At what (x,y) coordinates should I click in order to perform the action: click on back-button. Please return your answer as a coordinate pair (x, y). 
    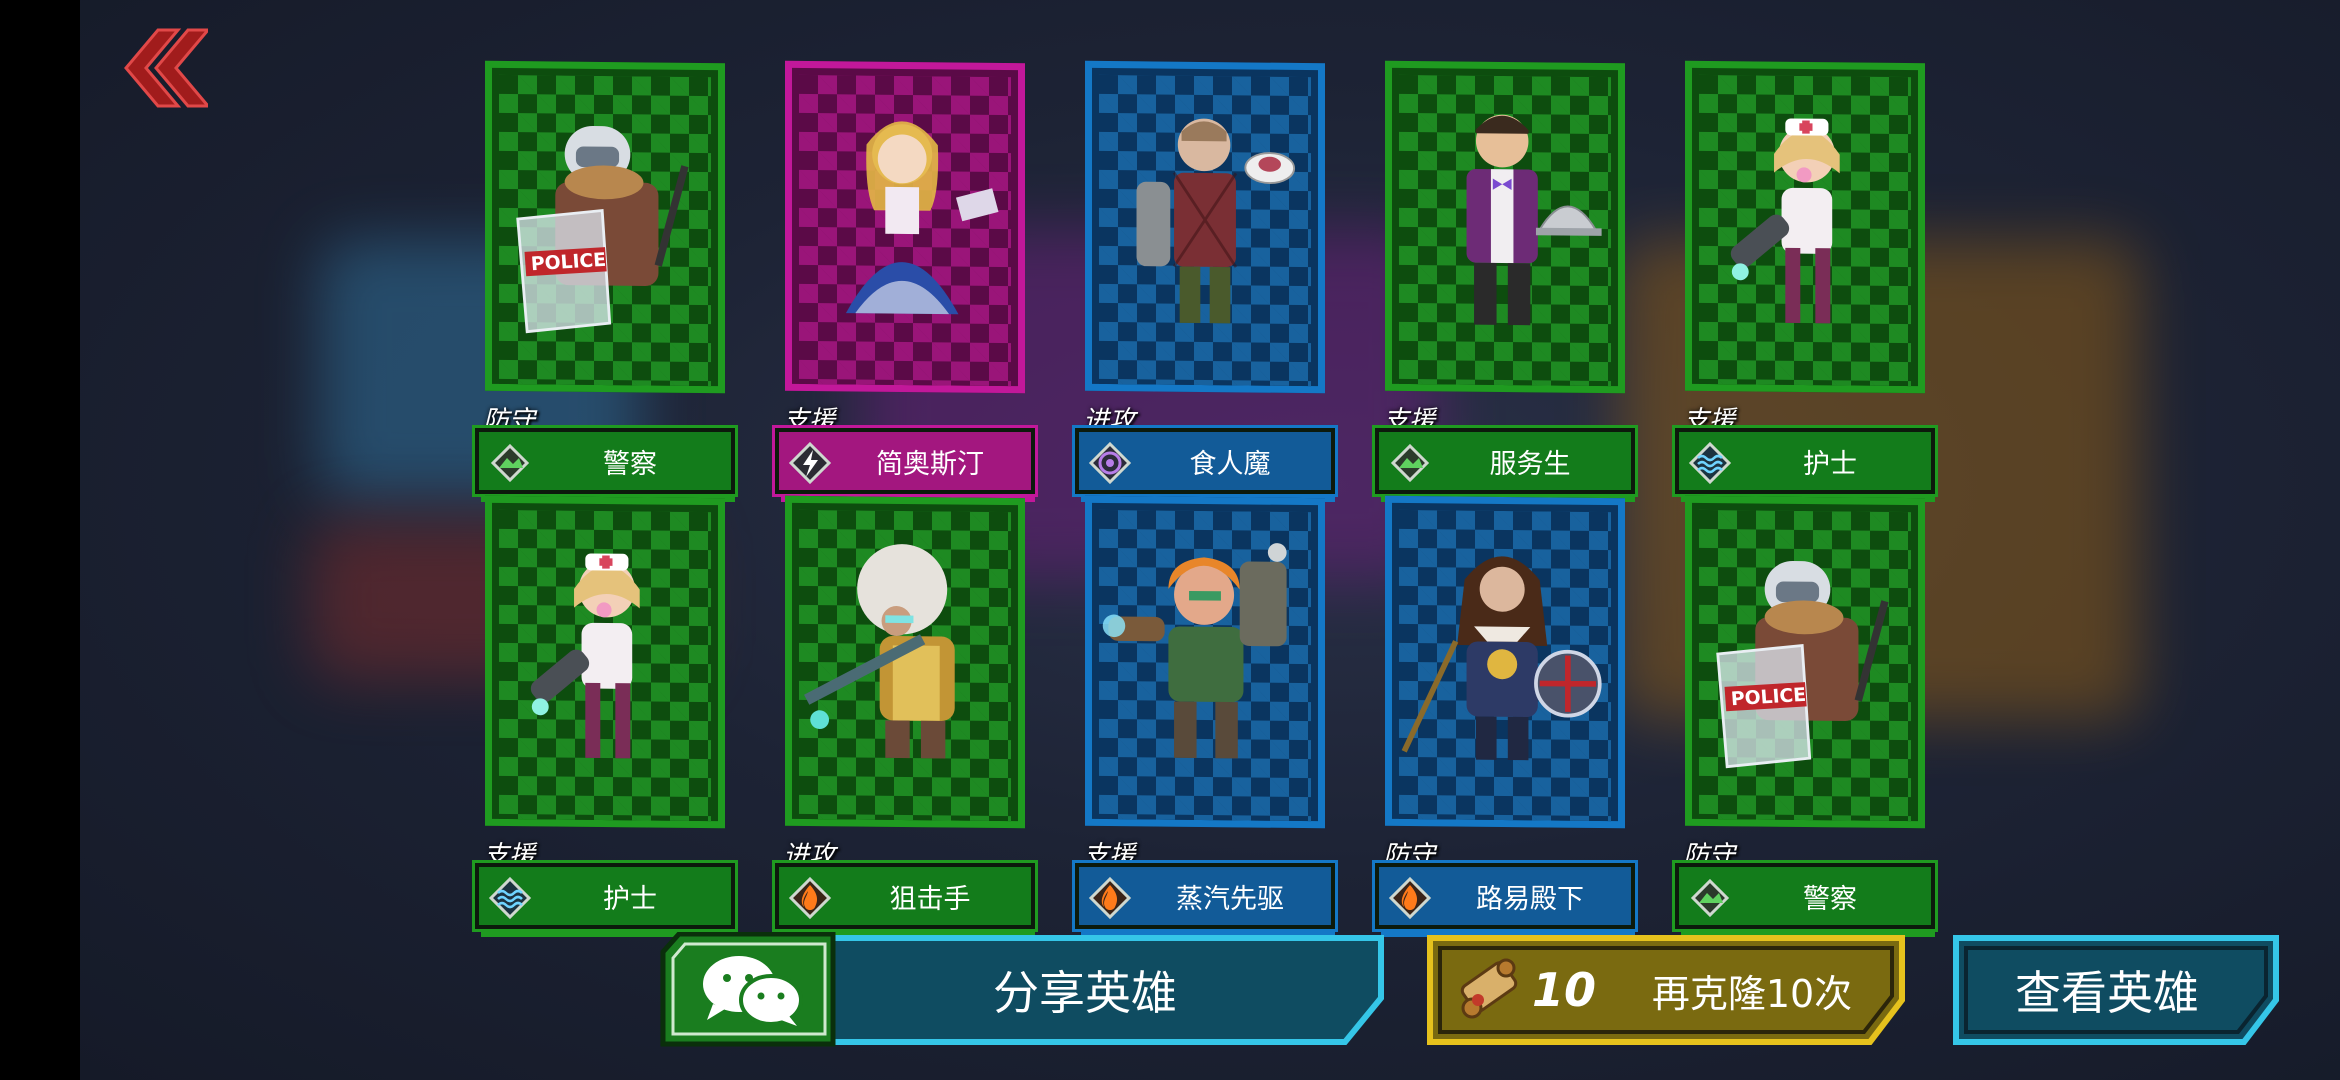
    Looking at the image, I should click on (163, 68).